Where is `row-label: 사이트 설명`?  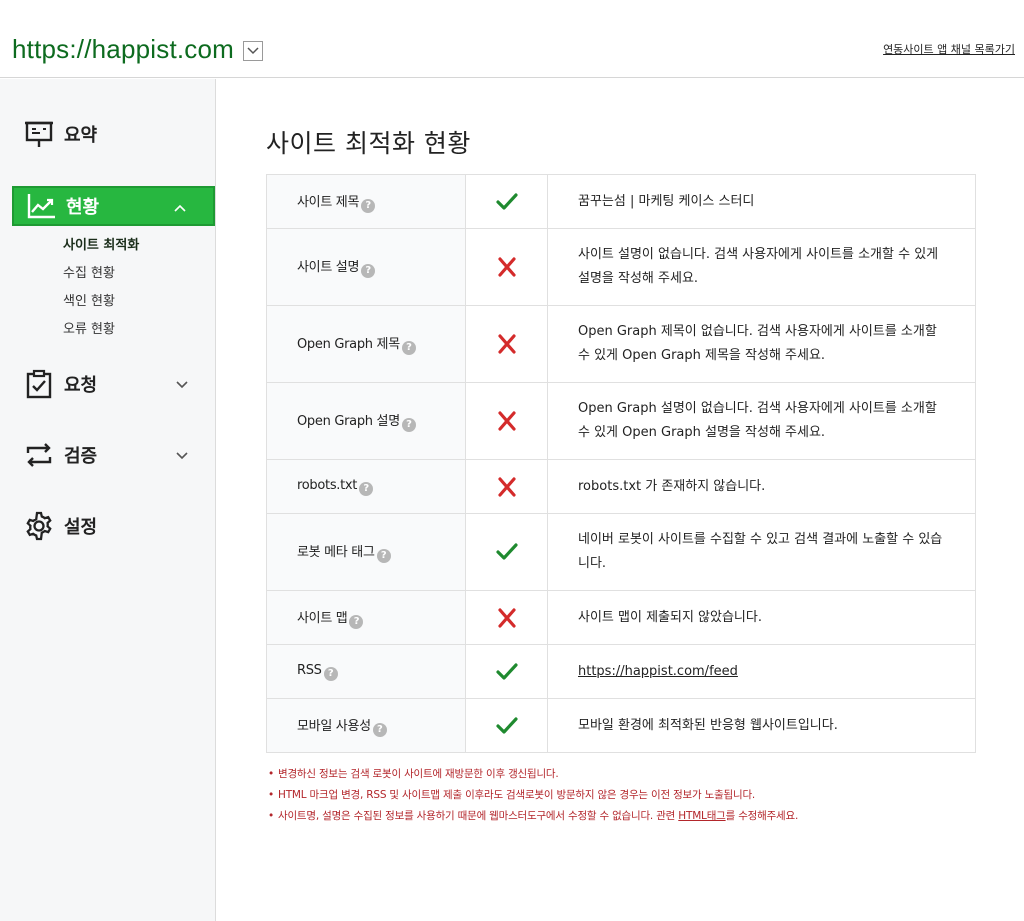
row-label: 사이트 설명 is located at coordinates (328, 267).